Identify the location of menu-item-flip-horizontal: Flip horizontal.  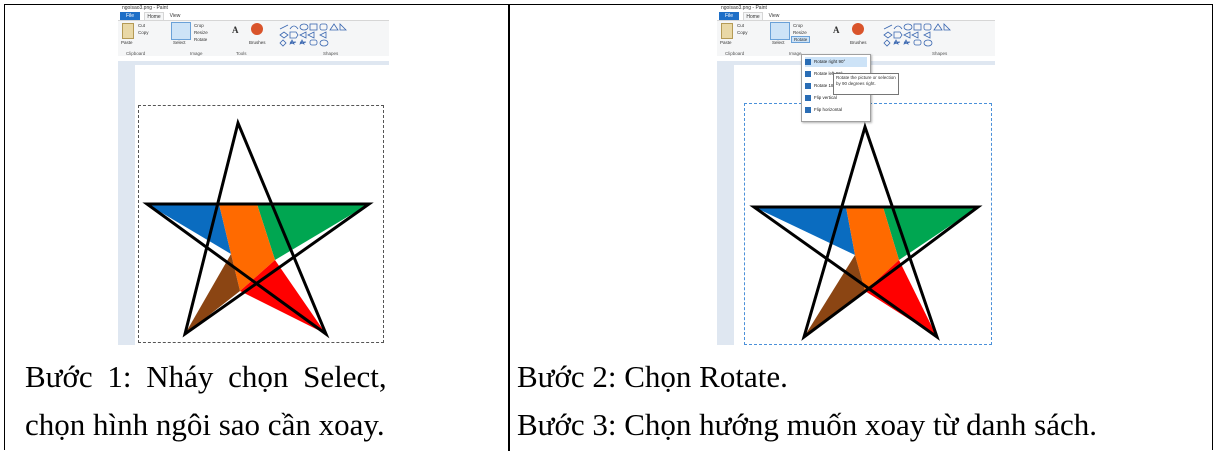
(836, 110).